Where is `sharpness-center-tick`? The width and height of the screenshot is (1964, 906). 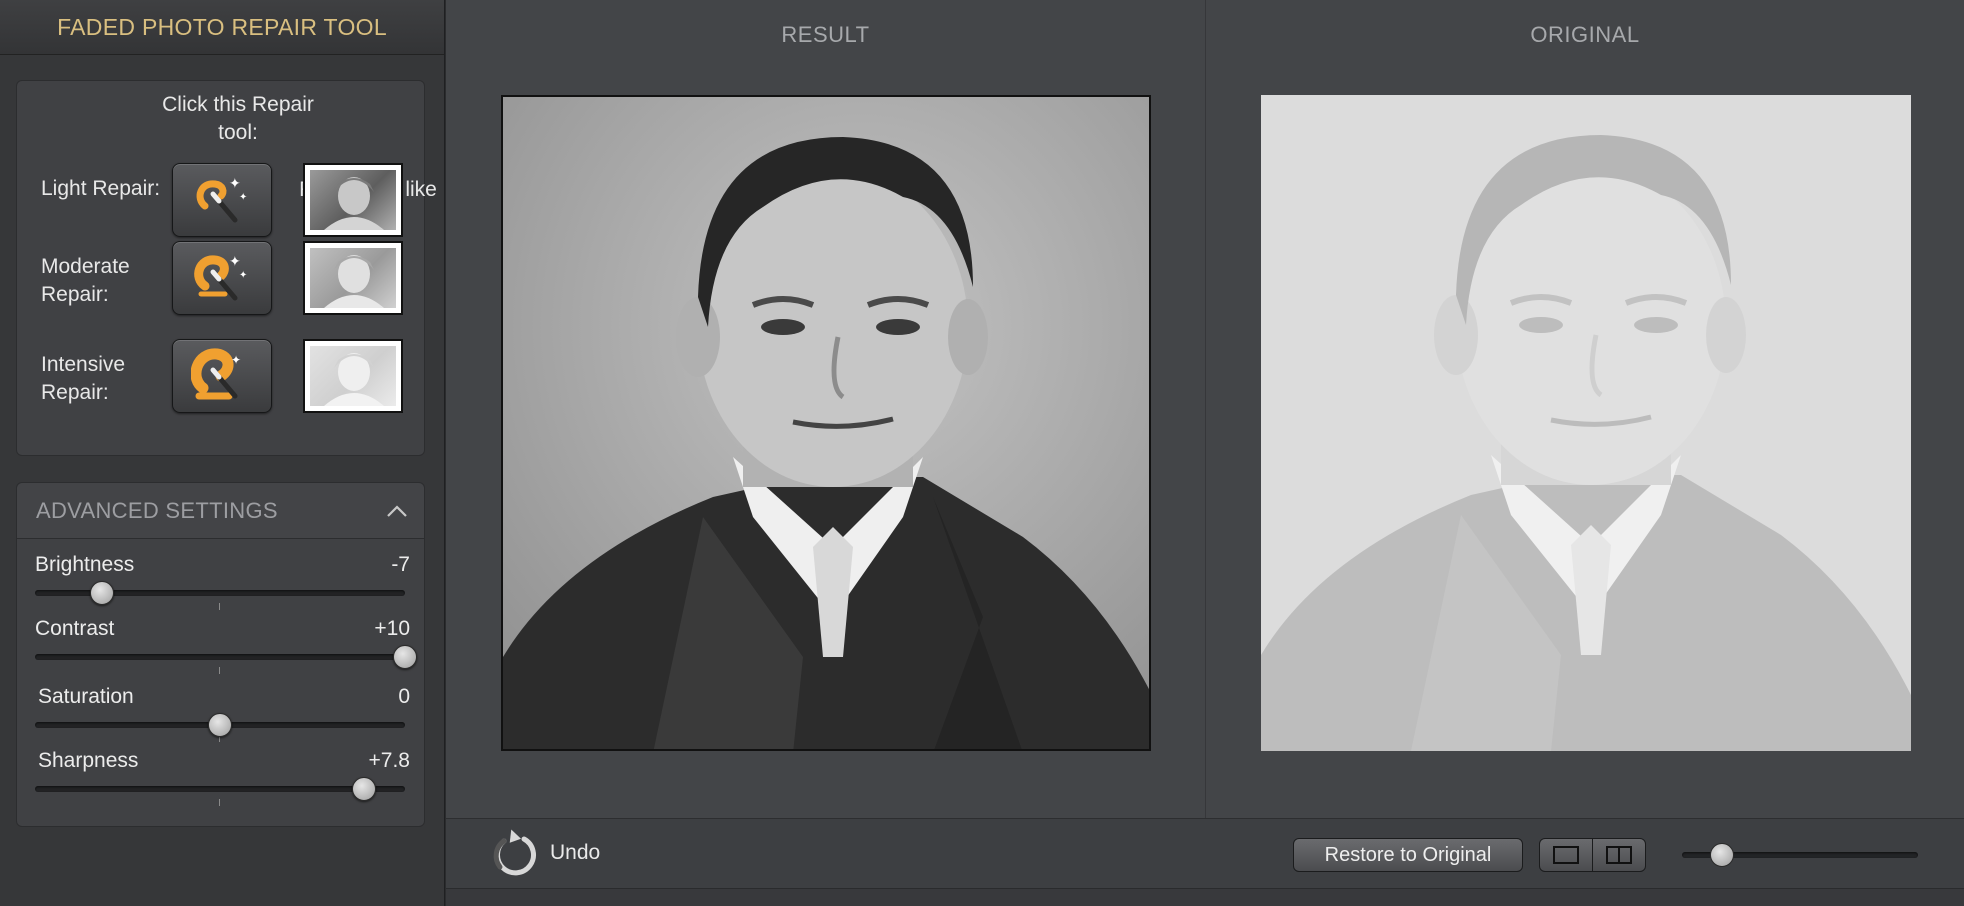
sharpness-center-tick is located at coordinates (219, 802).